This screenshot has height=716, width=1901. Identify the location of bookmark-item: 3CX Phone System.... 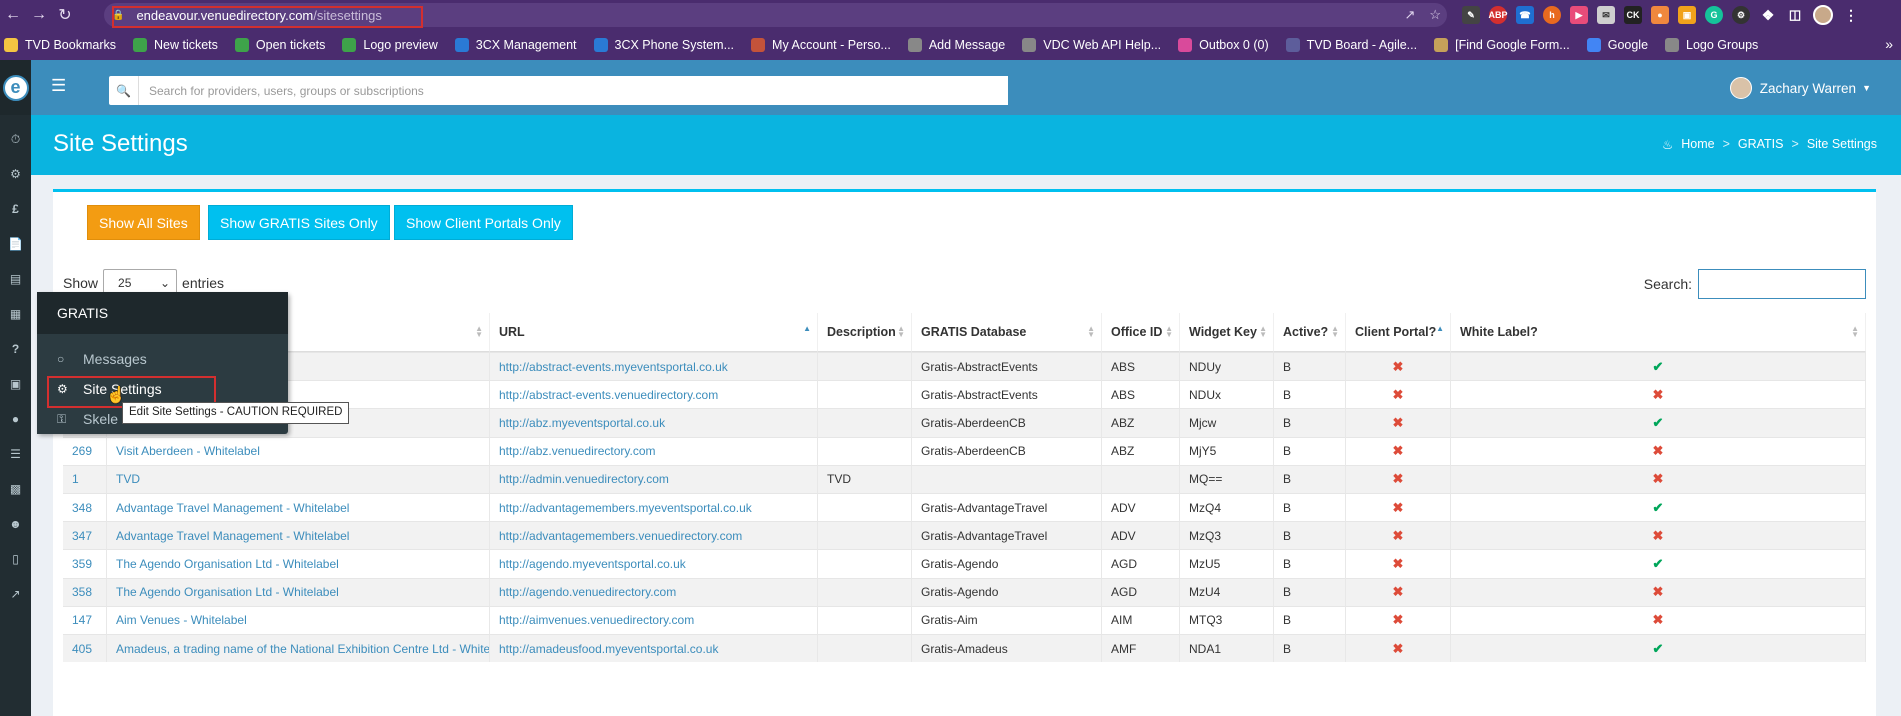
(663, 45).